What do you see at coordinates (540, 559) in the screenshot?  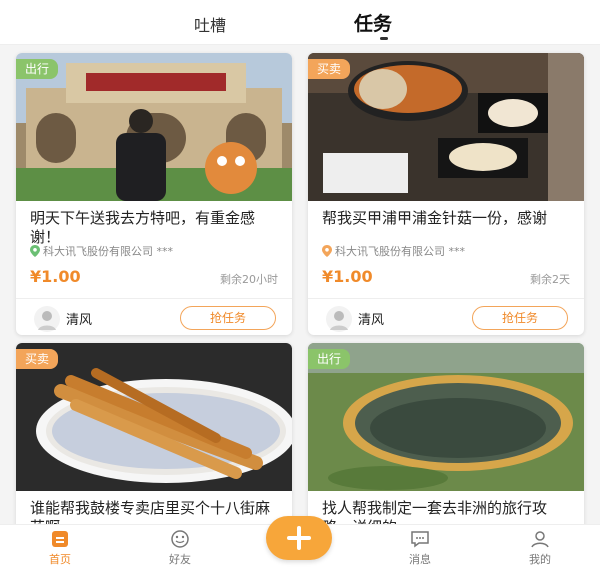 I see `nav-label: 我的` at bounding box center [540, 559].